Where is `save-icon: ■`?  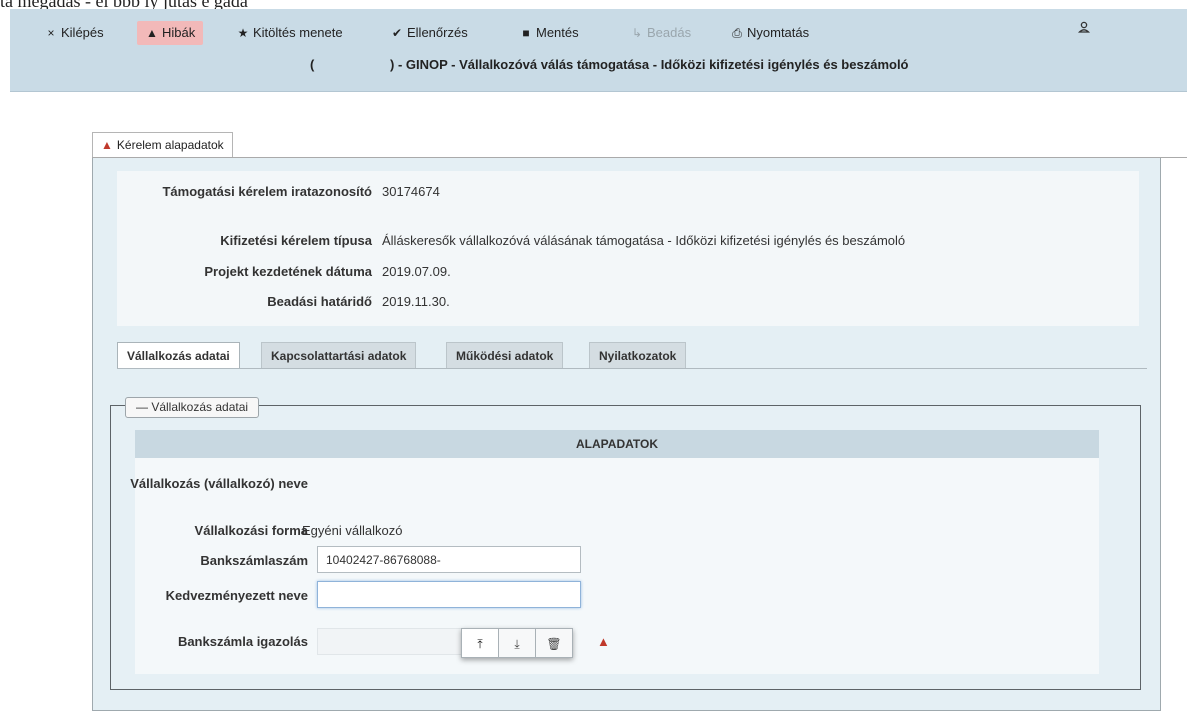 save-icon: ■ is located at coordinates (526, 33).